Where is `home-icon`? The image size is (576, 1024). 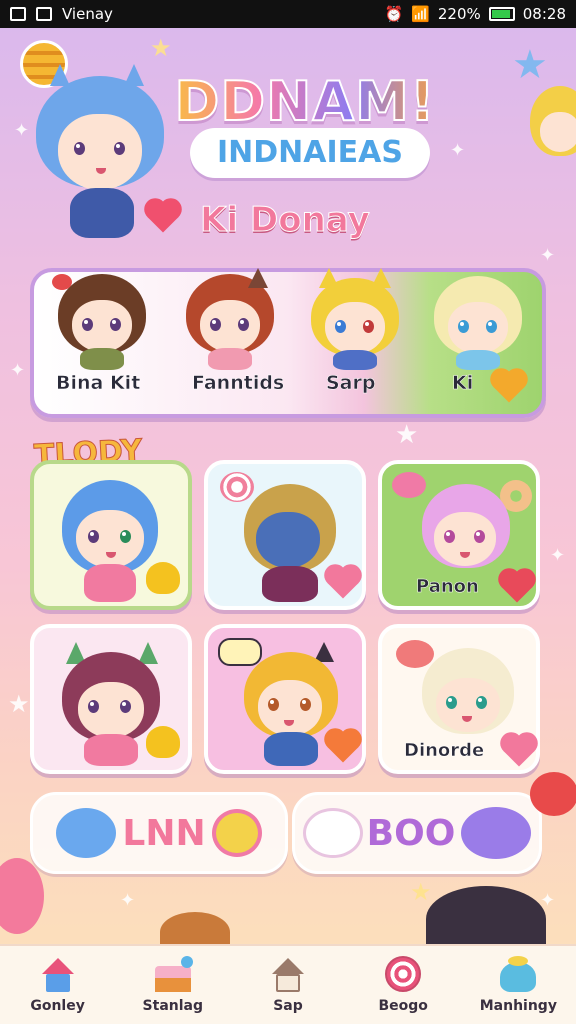 home-icon is located at coordinates (58, 975).